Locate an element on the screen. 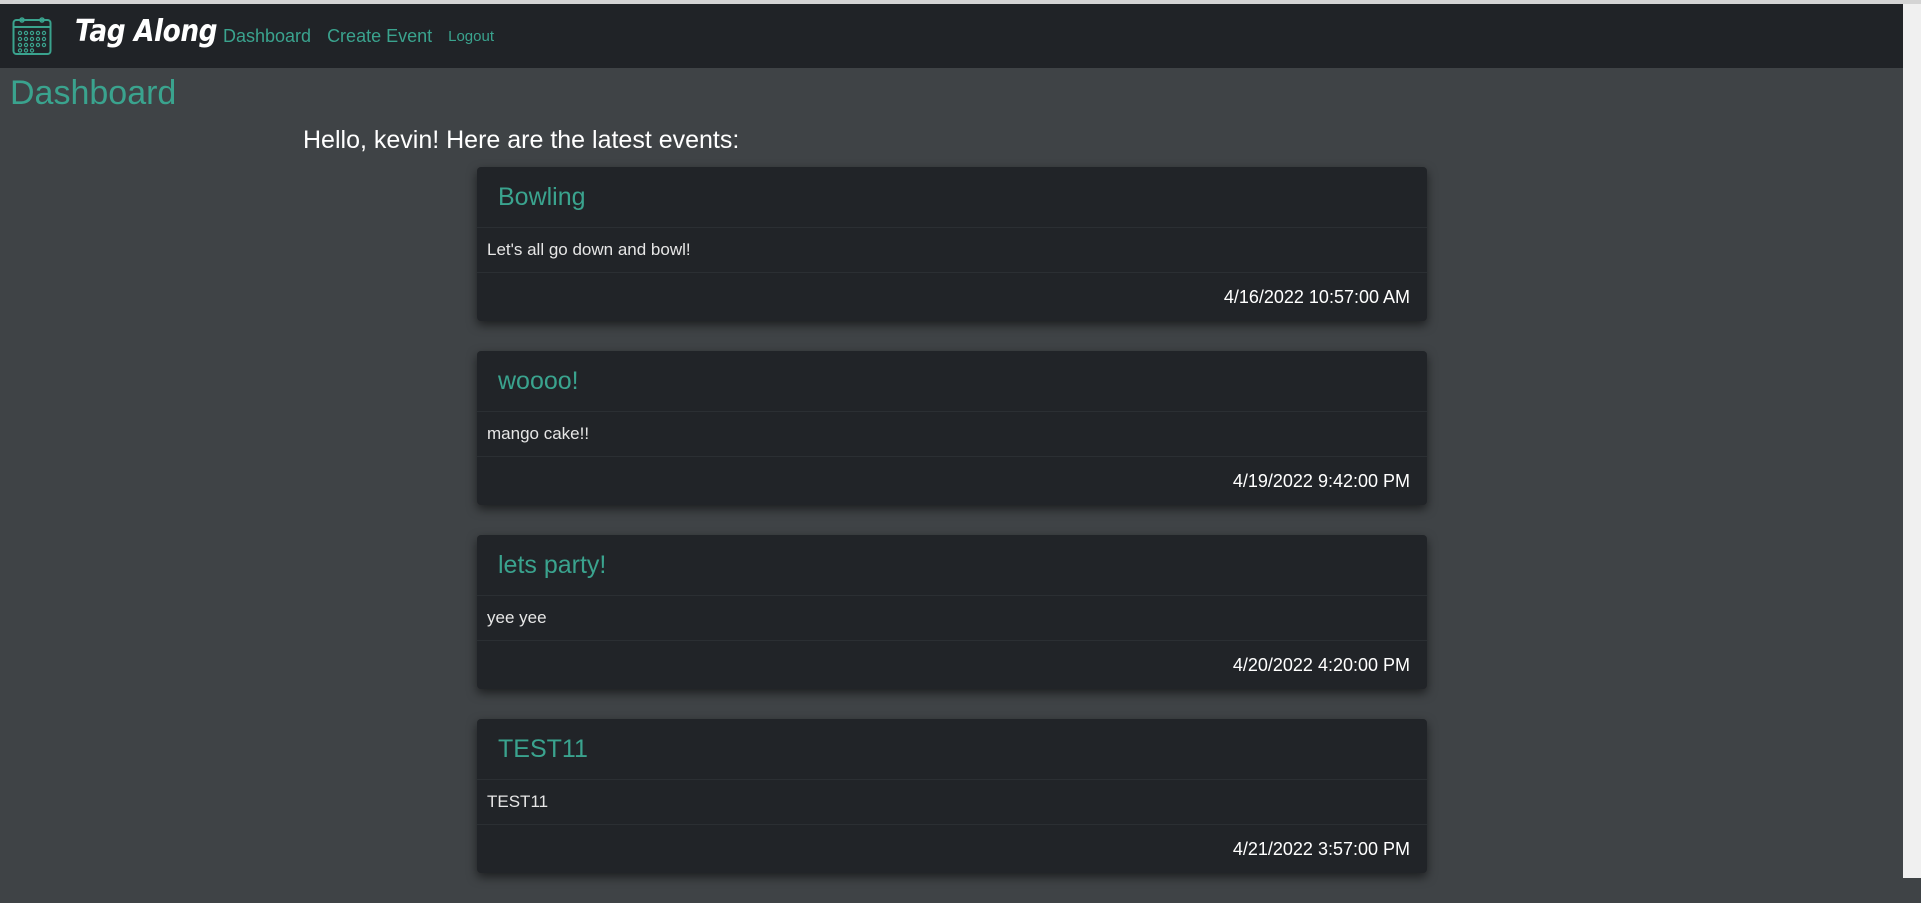  event-description: TEST11 is located at coordinates (952, 802).